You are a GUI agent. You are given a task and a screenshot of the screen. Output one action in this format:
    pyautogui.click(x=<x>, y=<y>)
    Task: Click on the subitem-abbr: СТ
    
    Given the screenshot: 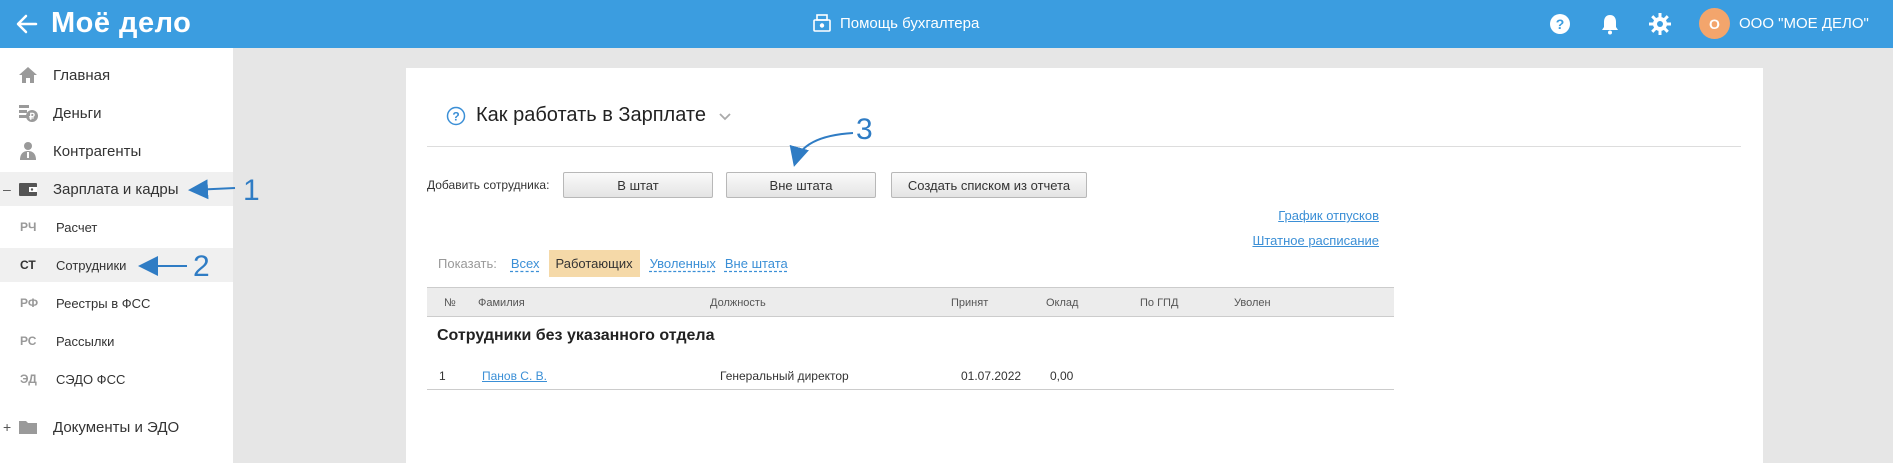 What is the action you would take?
    pyautogui.click(x=28, y=265)
    